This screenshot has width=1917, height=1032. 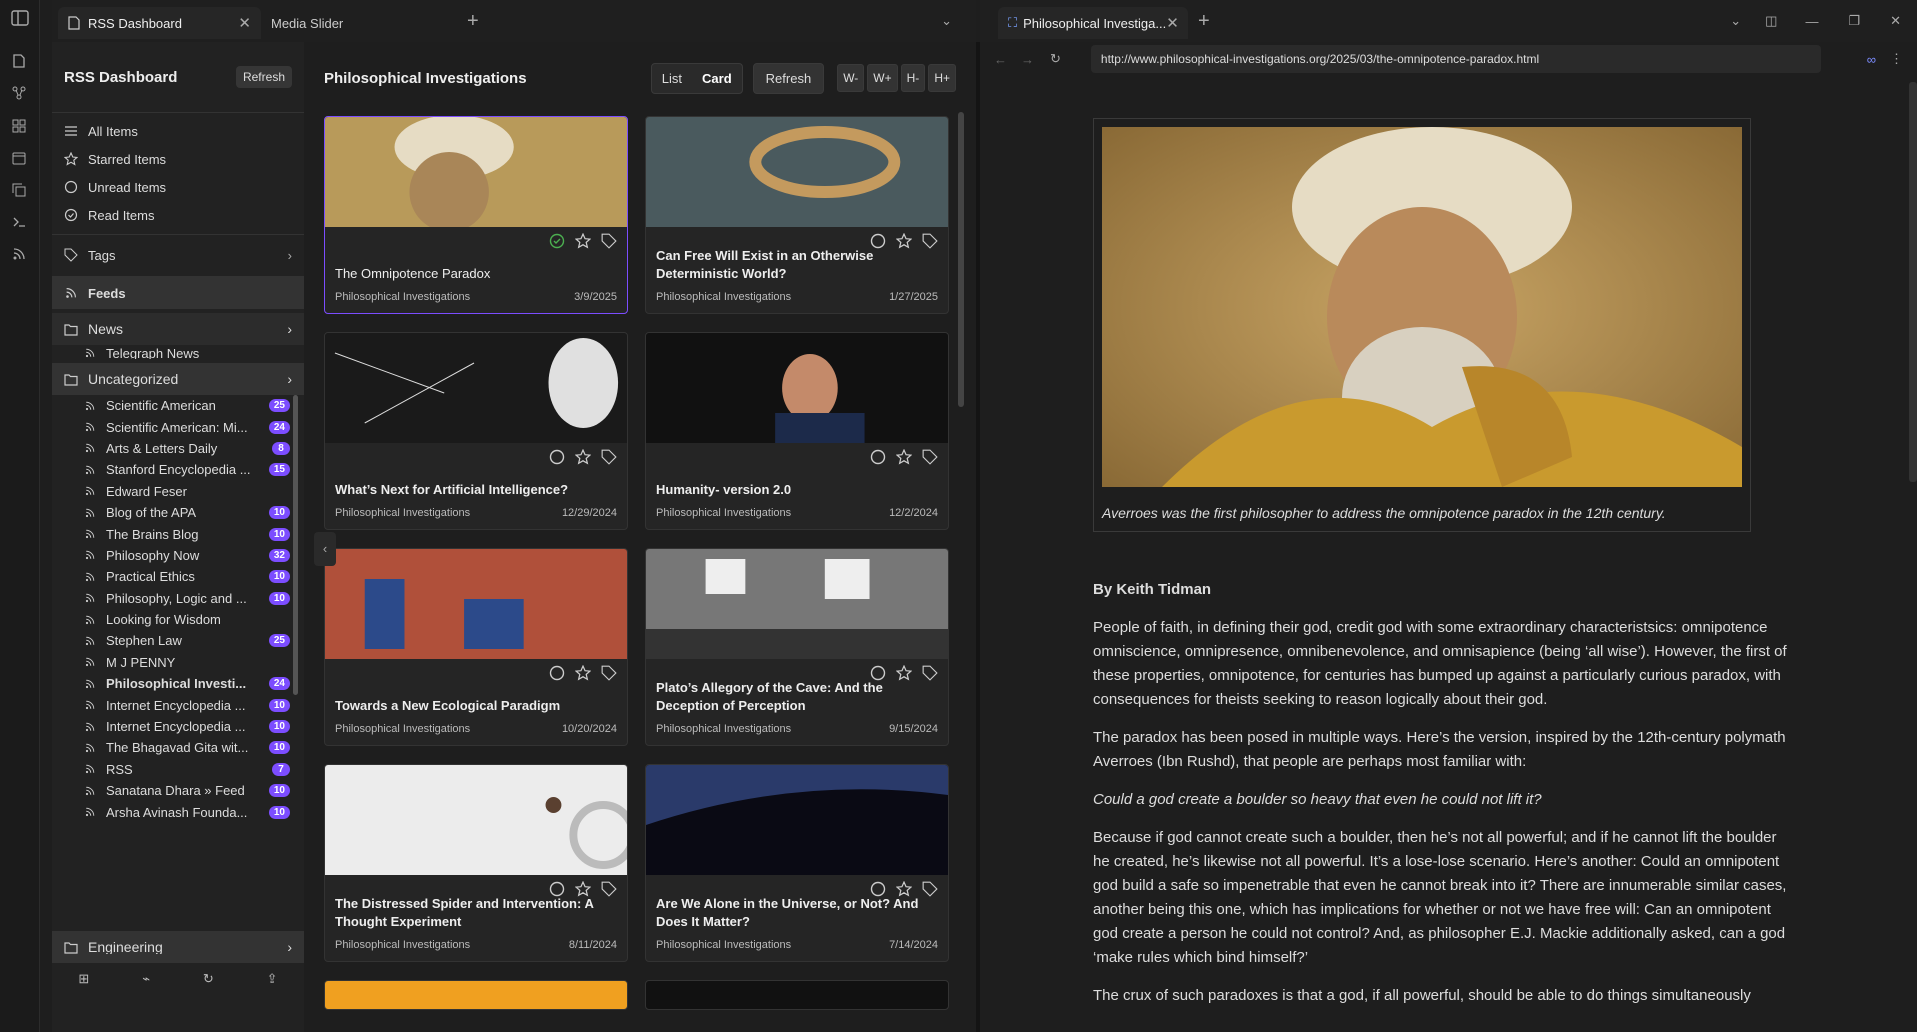 What do you see at coordinates (1811, 21) in the screenshot?
I see `minimize-icon: —` at bounding box center [1811, 21].